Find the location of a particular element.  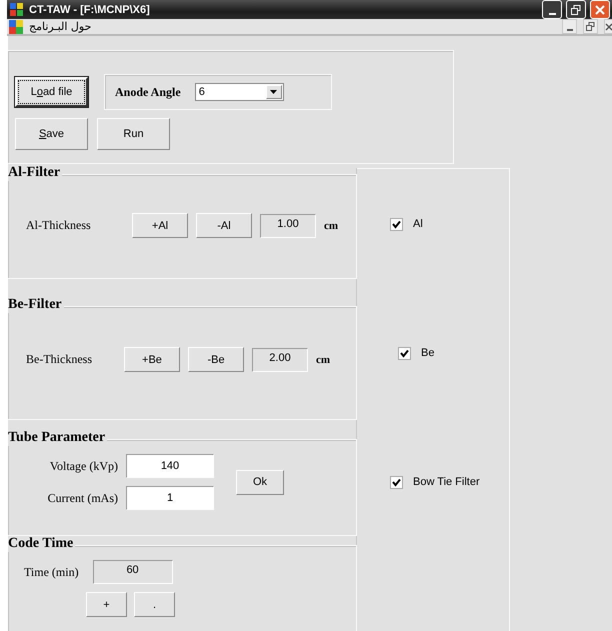

window-title: CT-TAW - [F:\MCNP\X6] is located at coordinates (90, 10).